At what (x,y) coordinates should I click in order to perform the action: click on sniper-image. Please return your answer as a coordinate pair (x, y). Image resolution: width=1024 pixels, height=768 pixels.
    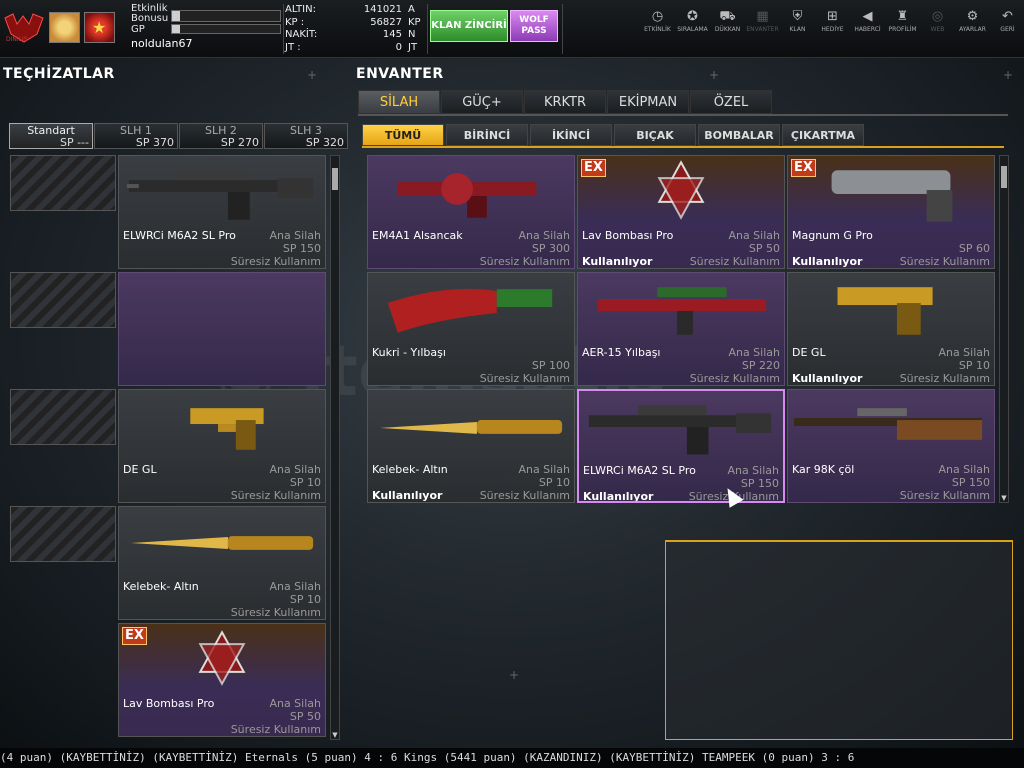
    Looking at the image, I should click on (888, 424).